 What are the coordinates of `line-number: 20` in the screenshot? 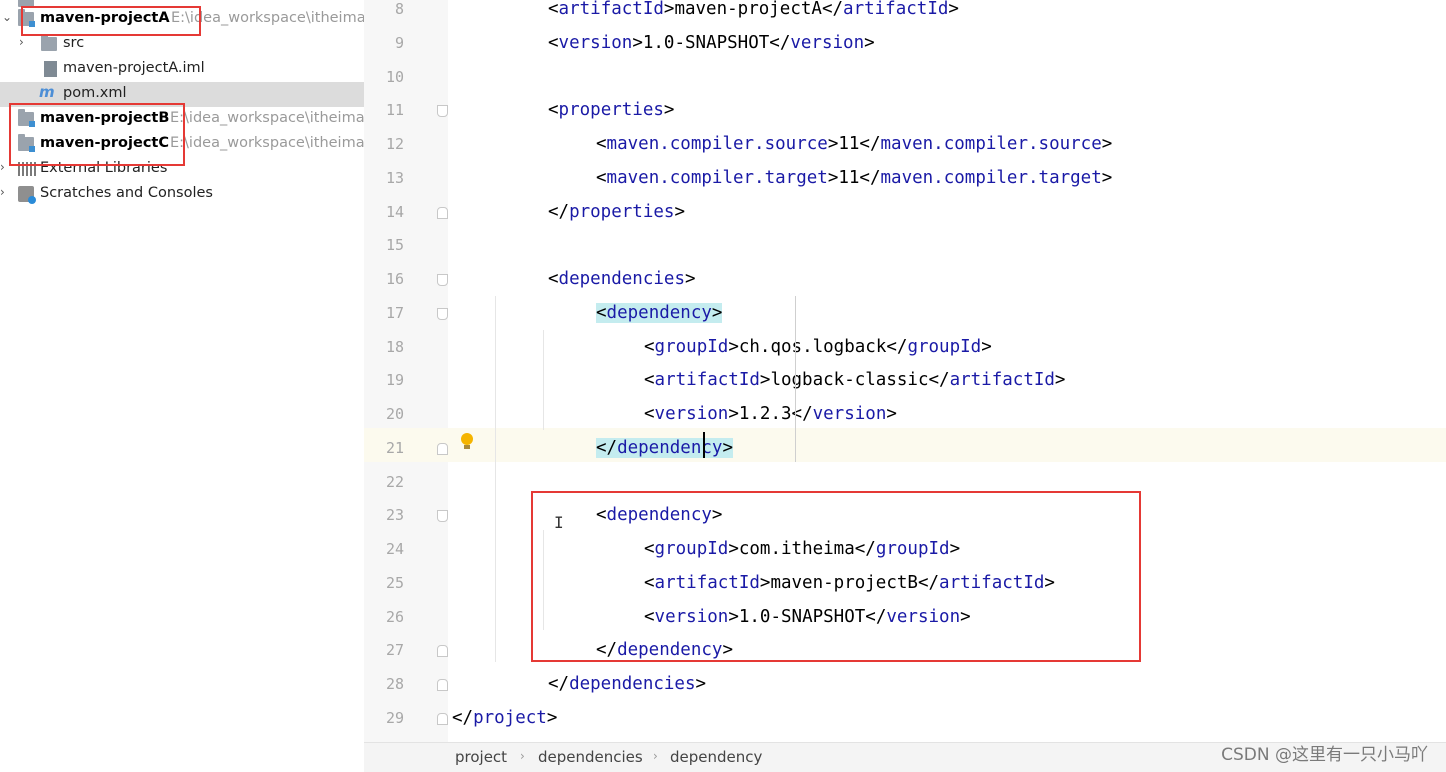 It's located at (394, 414).